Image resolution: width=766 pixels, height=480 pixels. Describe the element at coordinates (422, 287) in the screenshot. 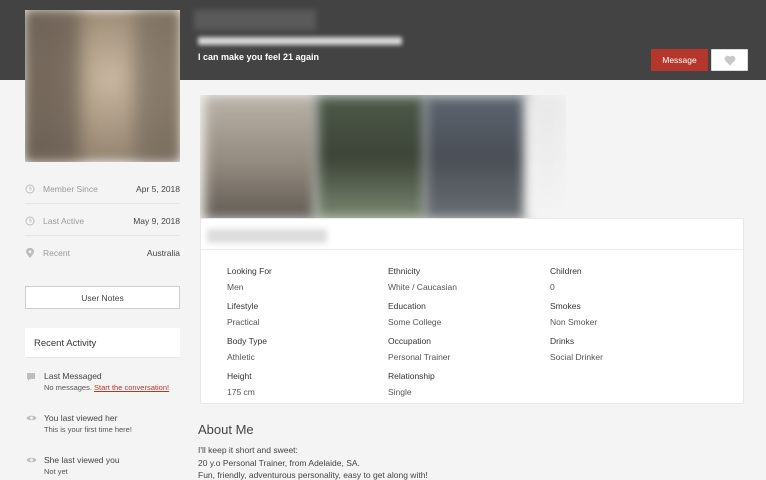

I see `field-value: White / Caucasian` at that location.